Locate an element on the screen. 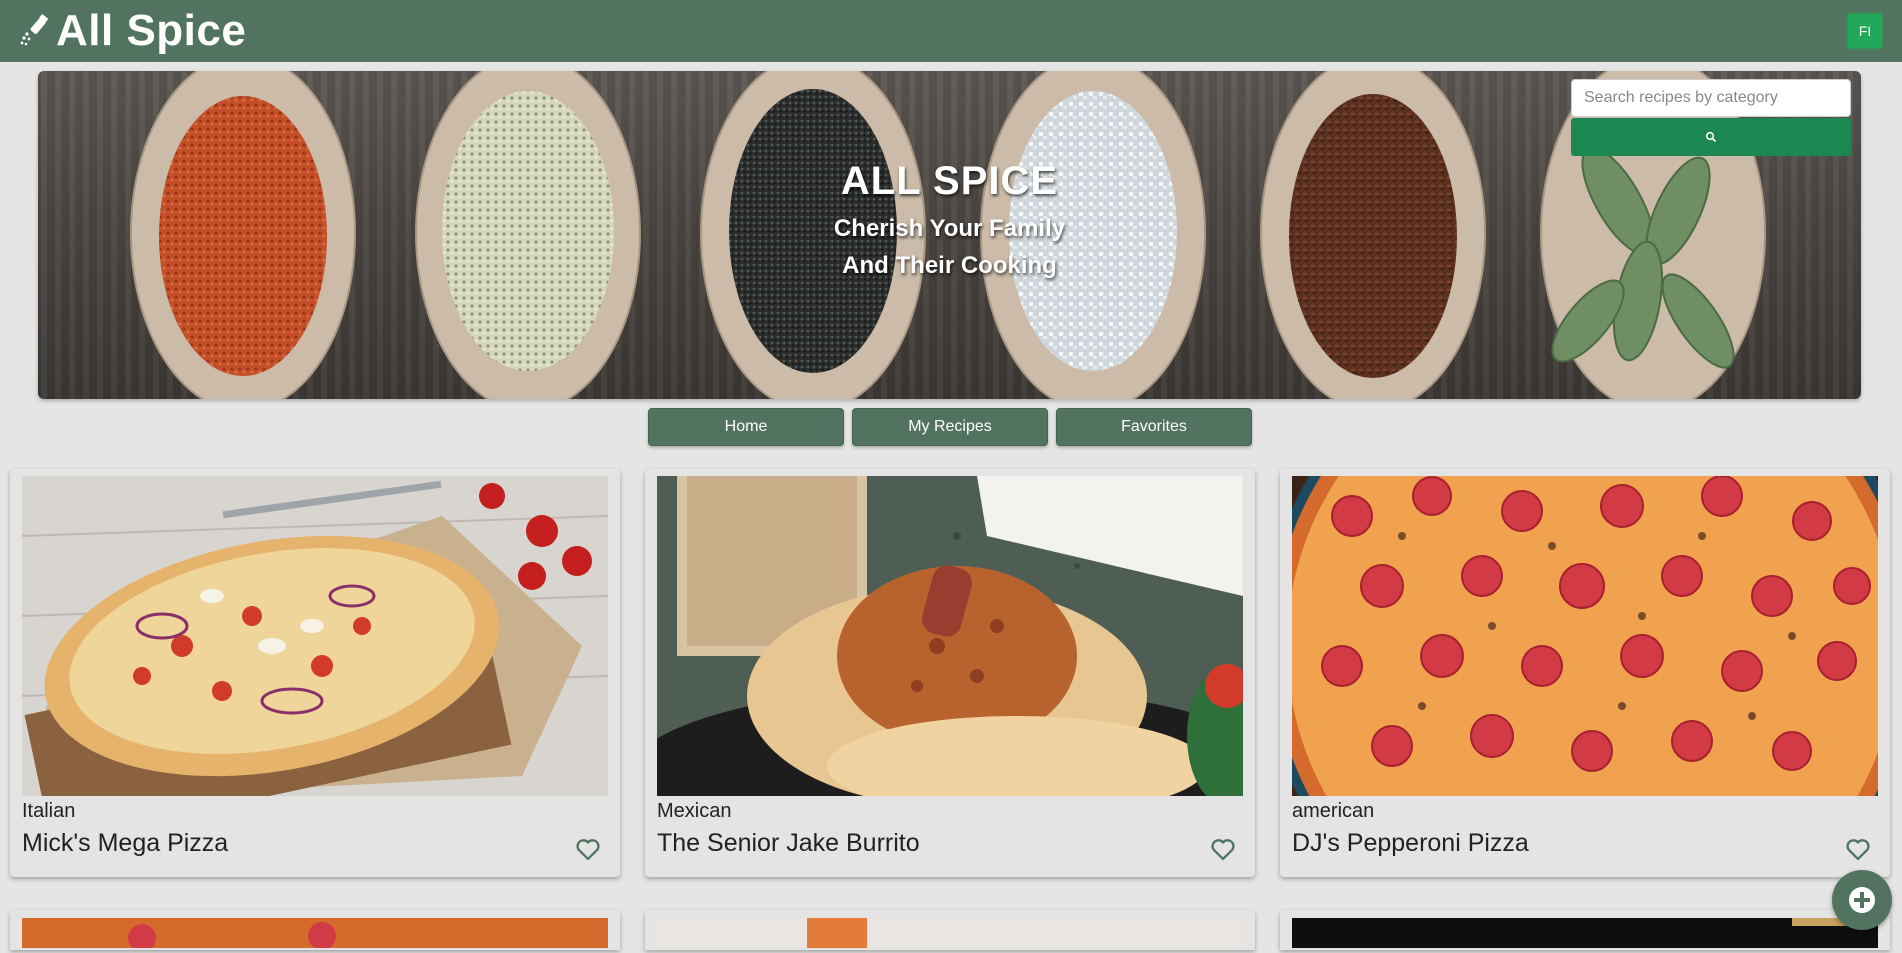 The height and width of the screenshot is (953, 1902). recipe-card: american DJ's Pepperoni Pizza is located at coordinates (1585, 673).